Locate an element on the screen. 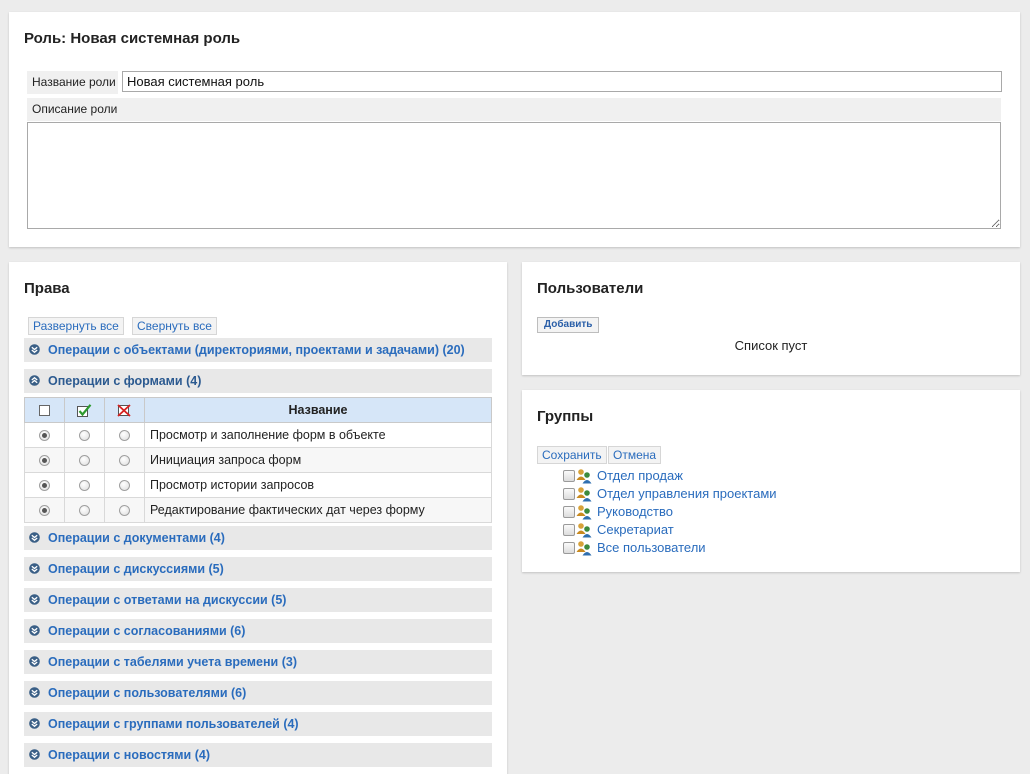  permissions-table-header: Название is located at coordinates (258, 410).